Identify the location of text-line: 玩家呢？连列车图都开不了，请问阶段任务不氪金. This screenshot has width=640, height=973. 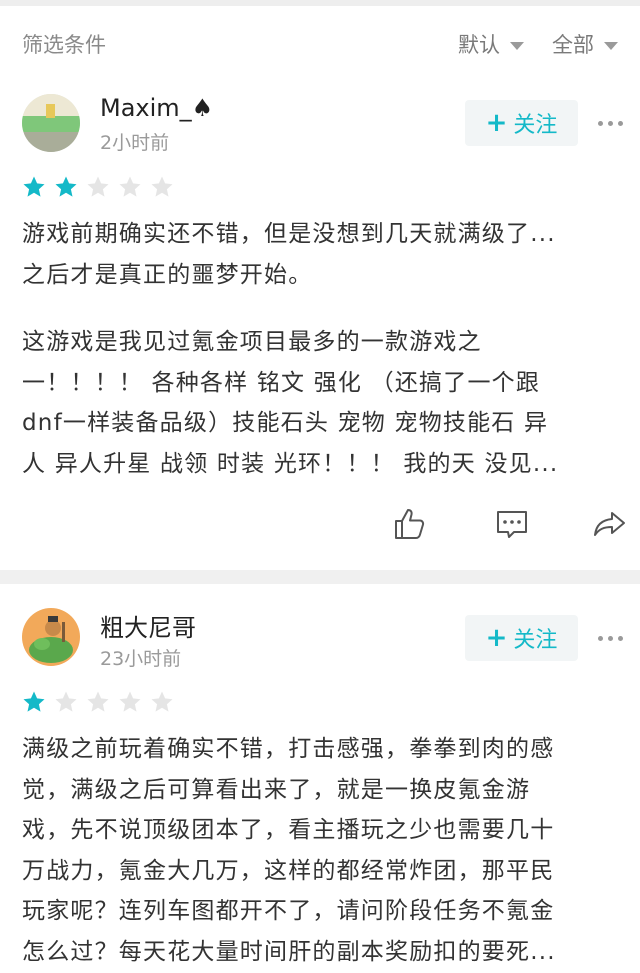
(288, 911).